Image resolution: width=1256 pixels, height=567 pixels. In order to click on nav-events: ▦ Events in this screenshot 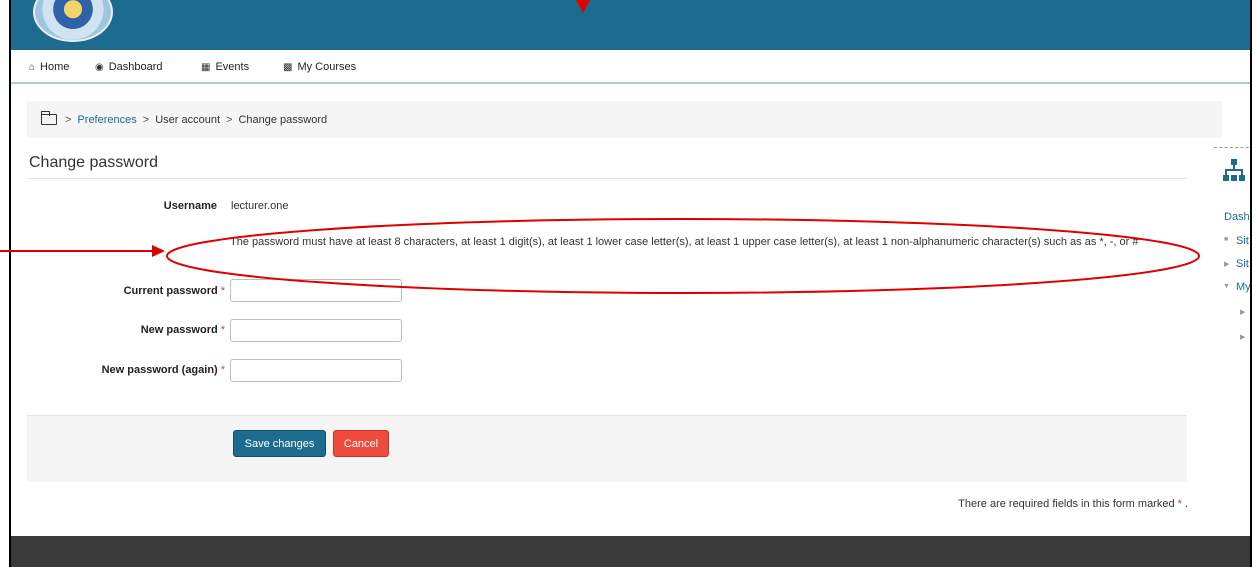, I will do `click(225, 67)`.